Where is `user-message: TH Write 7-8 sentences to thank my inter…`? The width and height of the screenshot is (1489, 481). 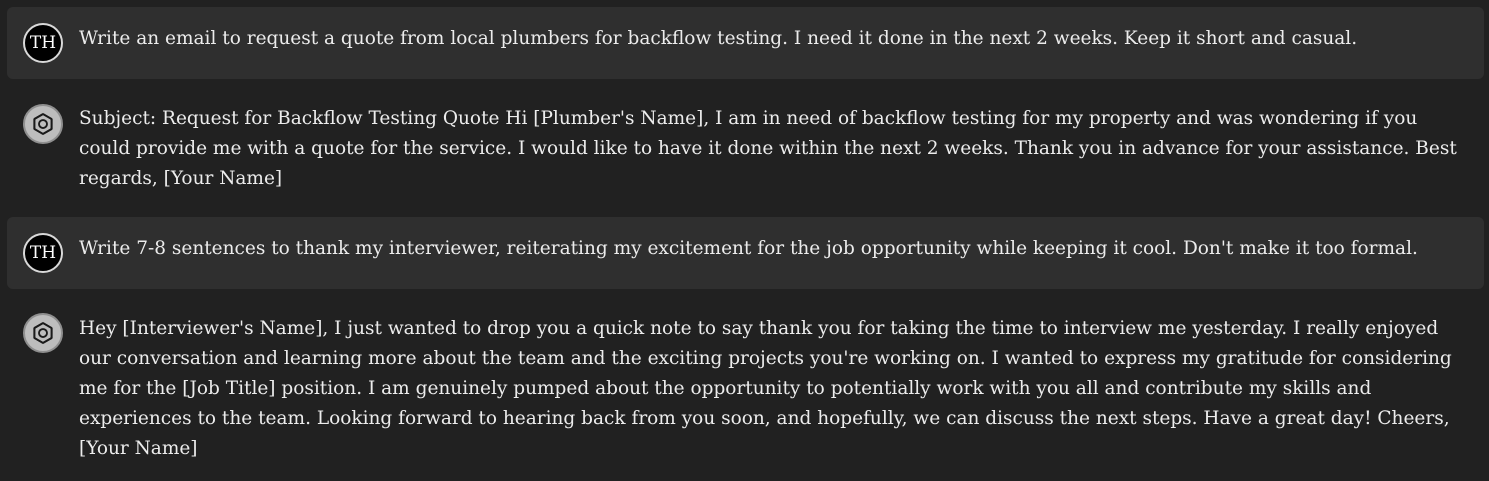 user-message: TH Write 7-8 sentences to thank my inter… is located at coordinates (745, 253).